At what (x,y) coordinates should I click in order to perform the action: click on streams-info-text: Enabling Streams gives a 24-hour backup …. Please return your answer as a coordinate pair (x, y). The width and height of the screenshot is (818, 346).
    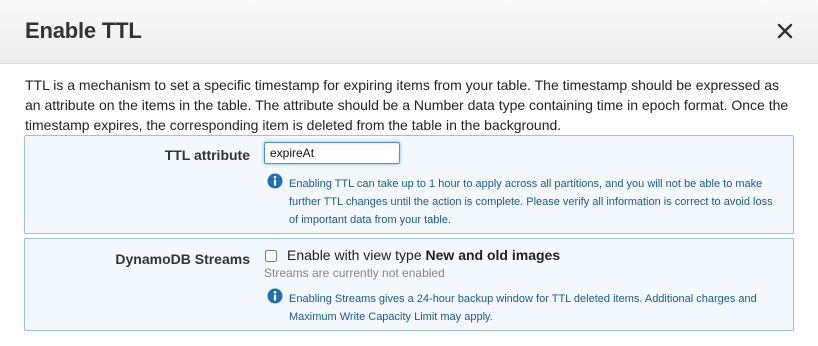
    Looking at the image, I should click on (523, 308).